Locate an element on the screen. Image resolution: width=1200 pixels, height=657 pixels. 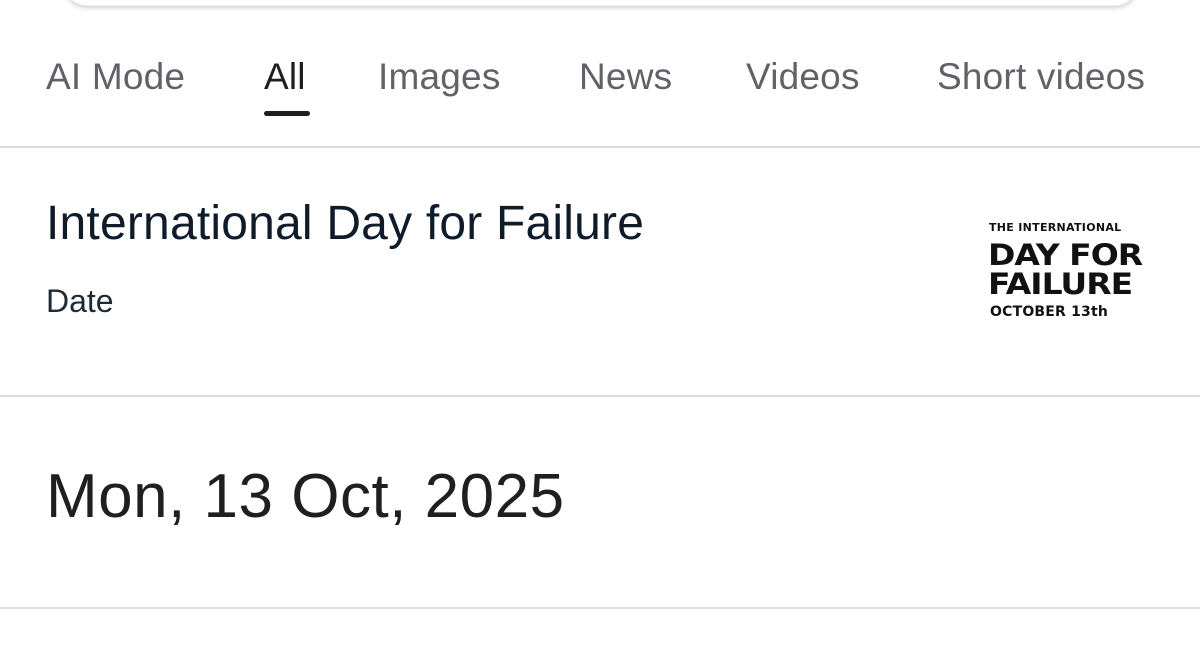
tab-short-videos: Short videos is located at coordinates (1041, 77).